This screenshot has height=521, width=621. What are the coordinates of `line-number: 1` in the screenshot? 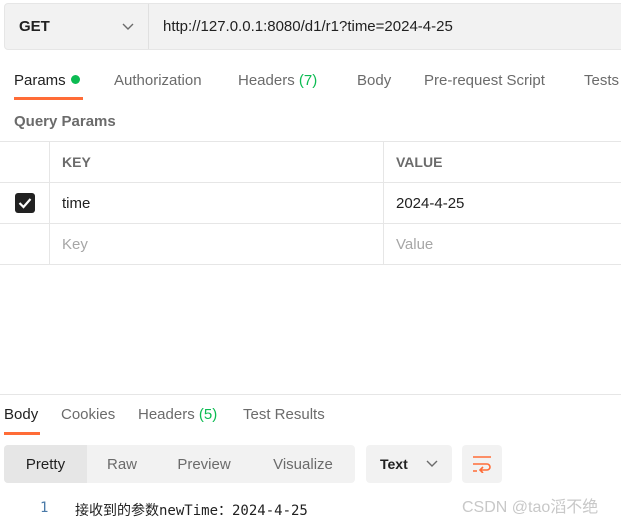 It's located at (44, 508).